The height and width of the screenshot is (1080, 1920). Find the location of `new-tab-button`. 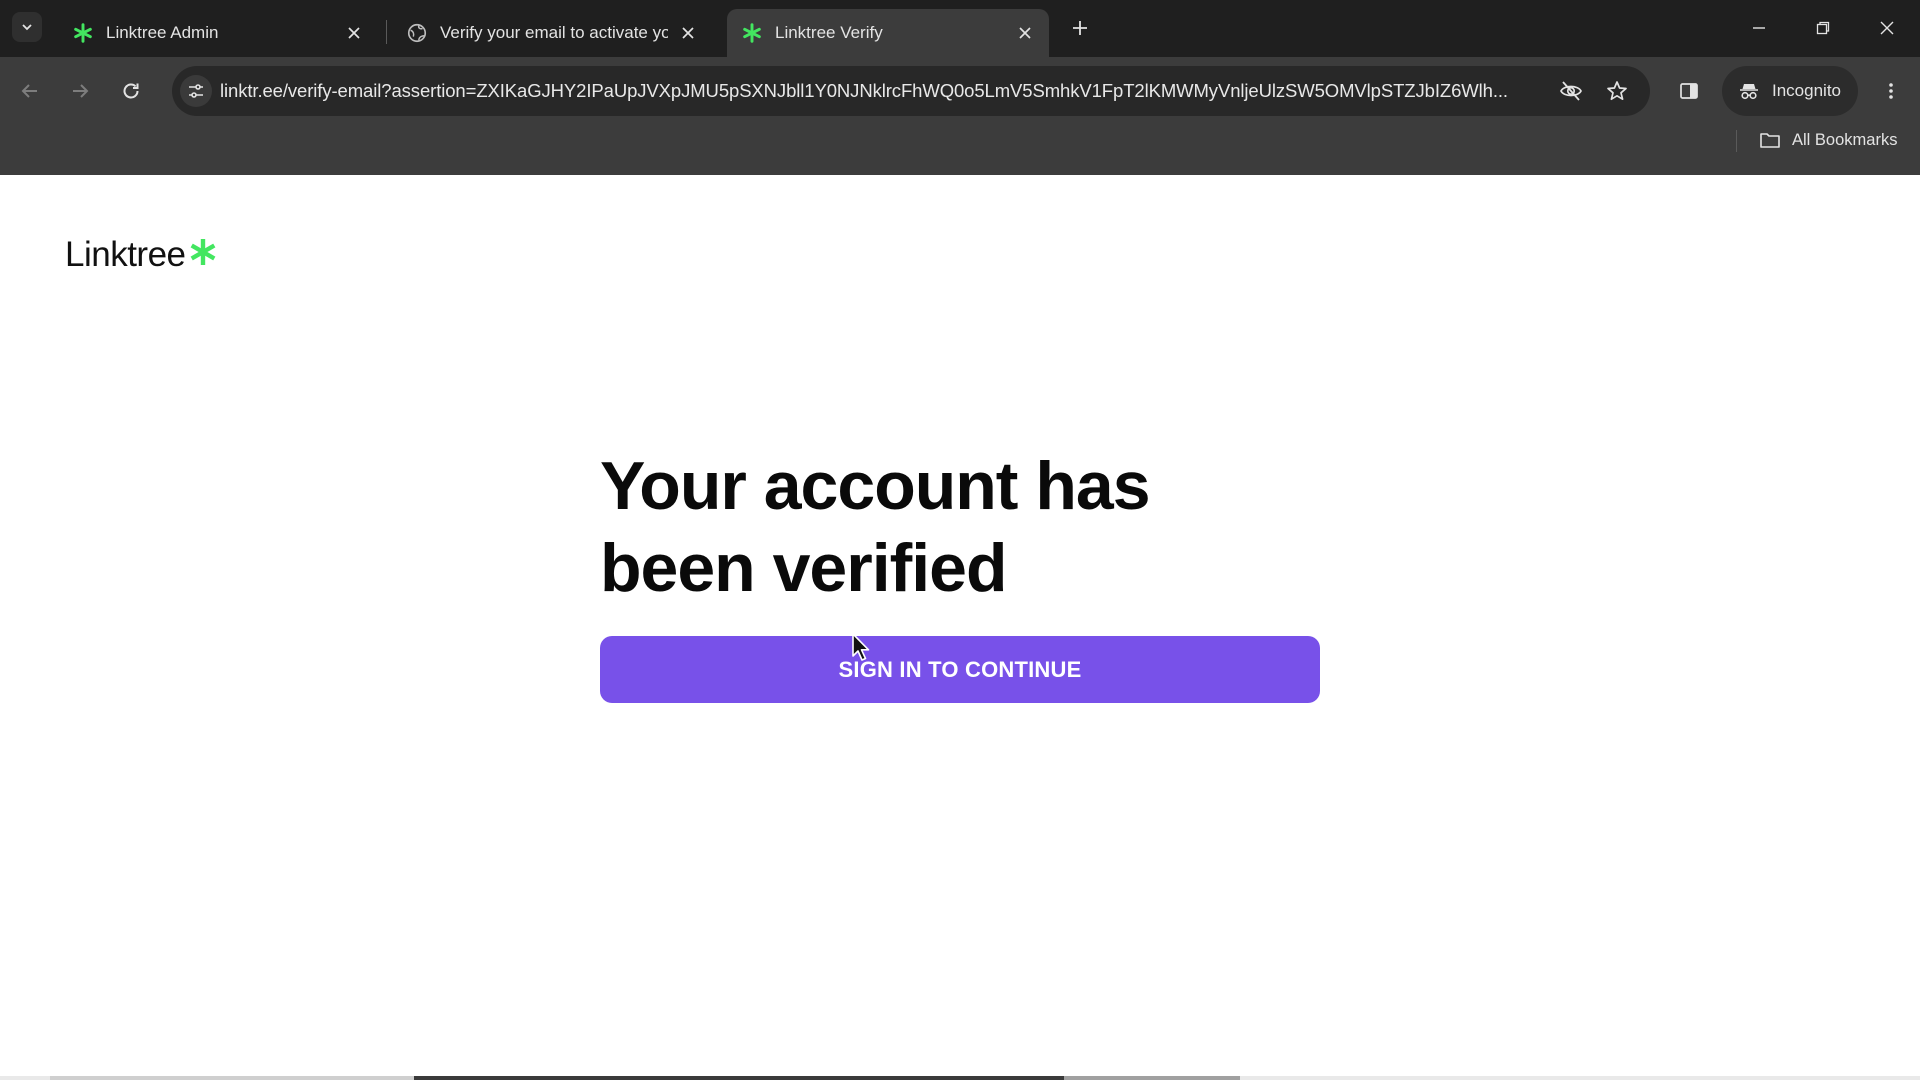

new-tab-button is located at coordinates (1080, 28).